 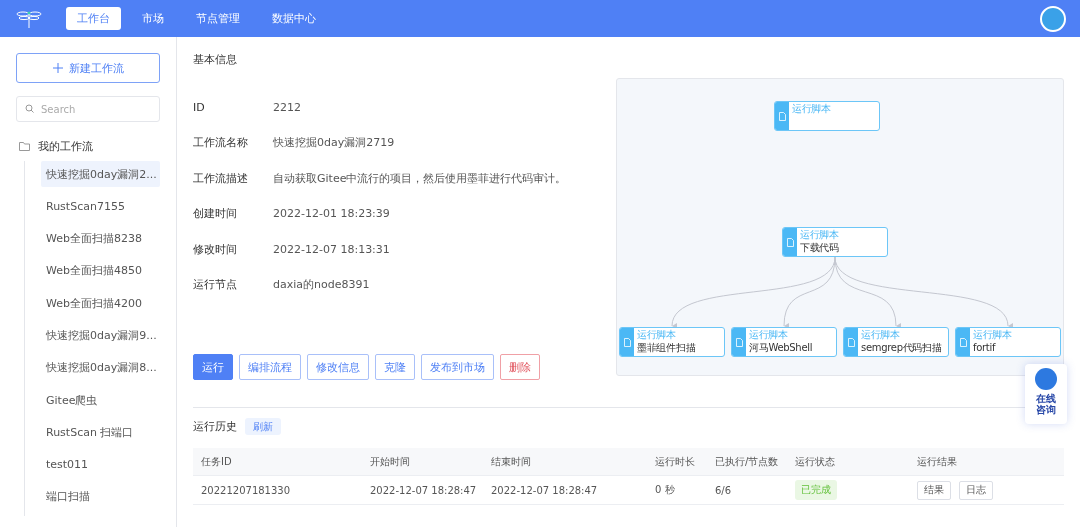 What do you see at coordinates (215, 213) in the screenshot?
I see `field-label: 创建时间` at bounding box center [215, 213].